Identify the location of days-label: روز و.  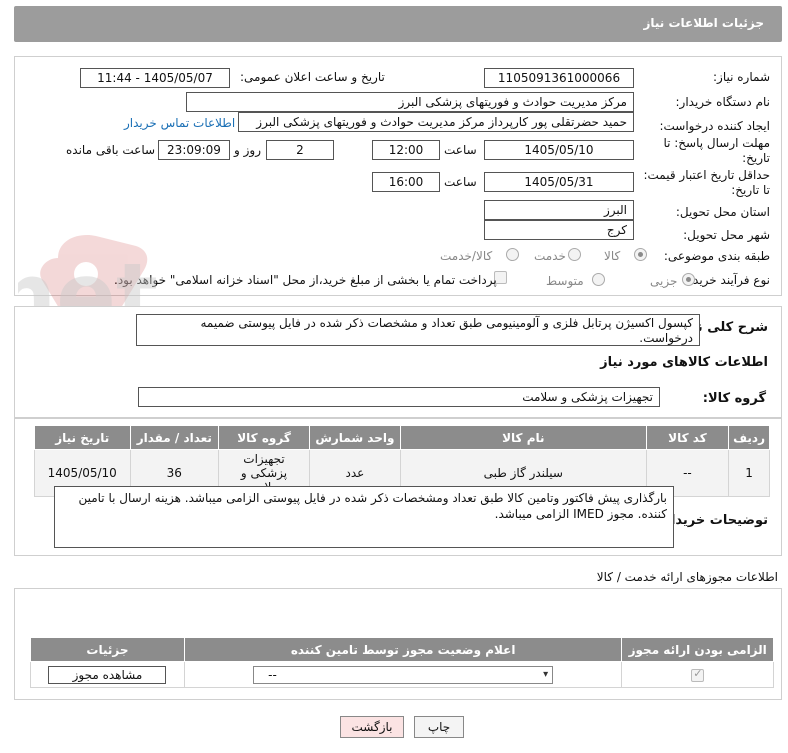
(247, 150).